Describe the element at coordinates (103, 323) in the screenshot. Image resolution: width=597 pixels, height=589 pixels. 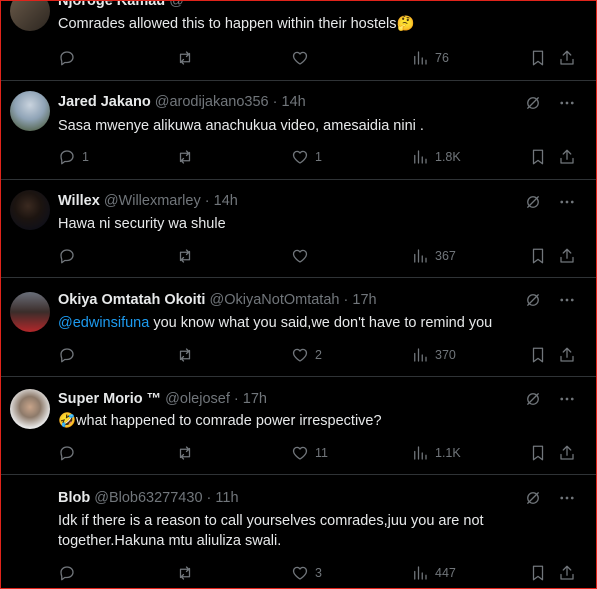
I see `mention-link: @edwinsifuna` at that location.